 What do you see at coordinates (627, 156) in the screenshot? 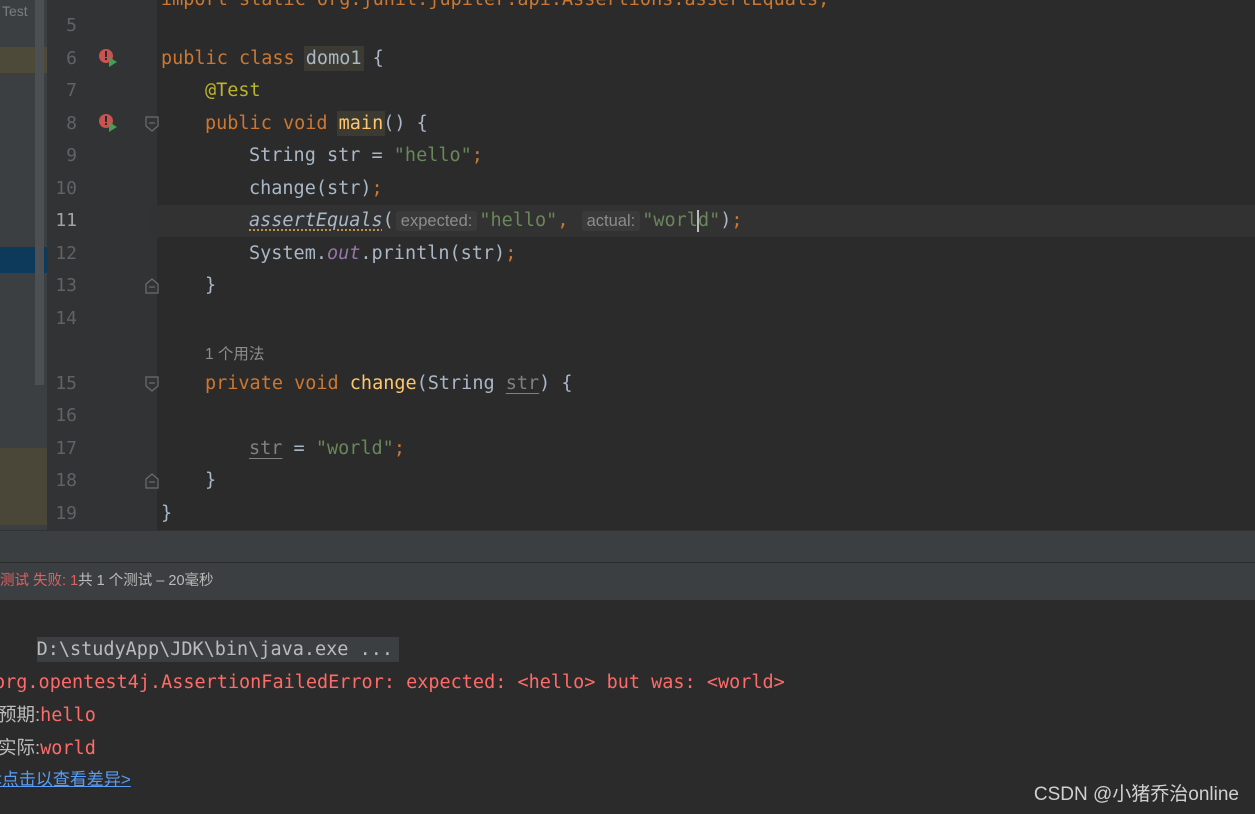
I see `code-line: 9 String str = "hello";` at bounding box center [627, 156].